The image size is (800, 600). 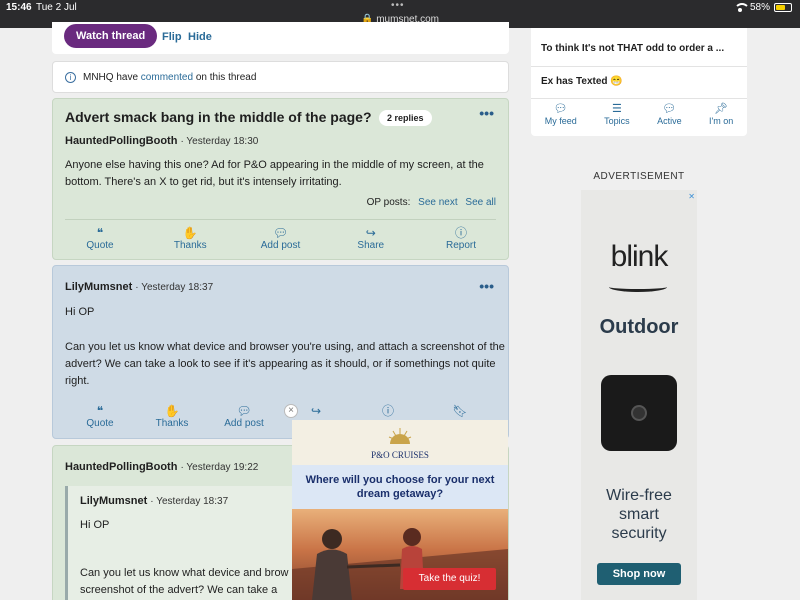 I want to click on quote-author: LilyMumsnet · Yesterday 18:37, so click(x=154, y=501).